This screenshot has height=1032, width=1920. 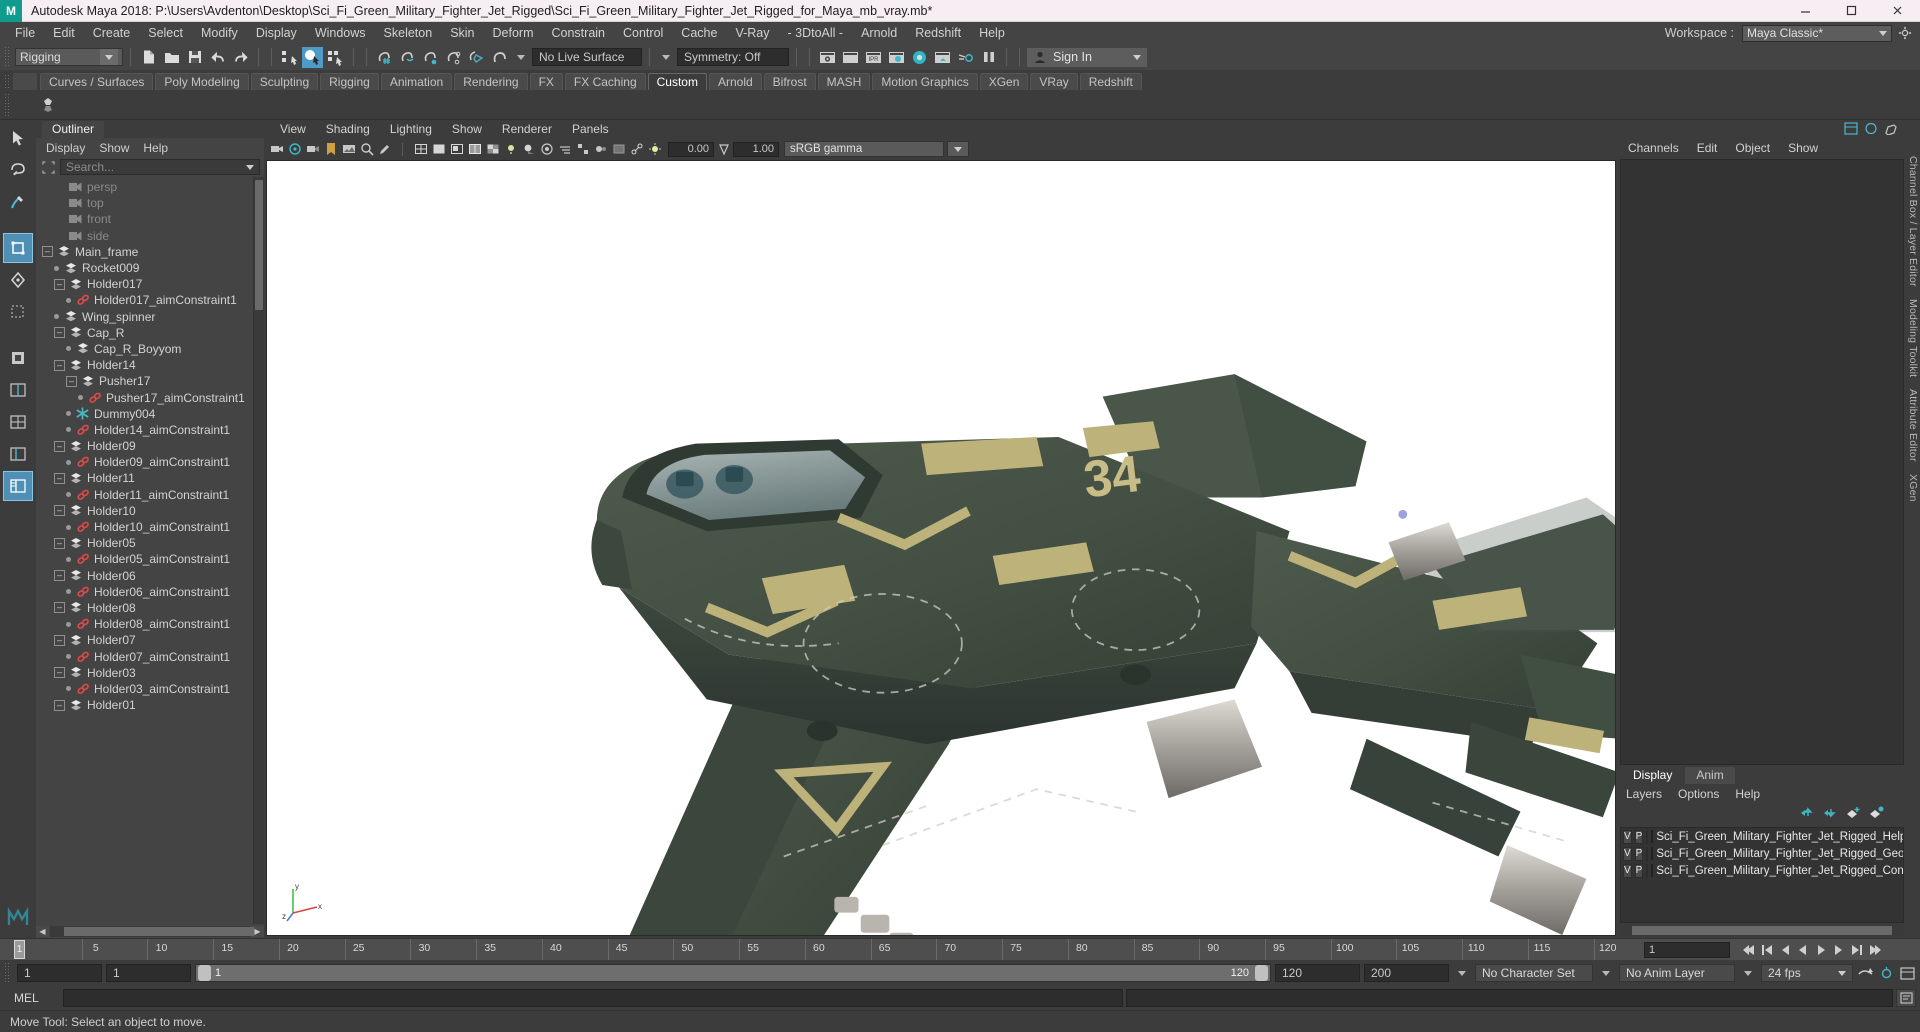 I want to click on outliner-node: Pusher17_aimConstraint1, so click(x=144, y=397).